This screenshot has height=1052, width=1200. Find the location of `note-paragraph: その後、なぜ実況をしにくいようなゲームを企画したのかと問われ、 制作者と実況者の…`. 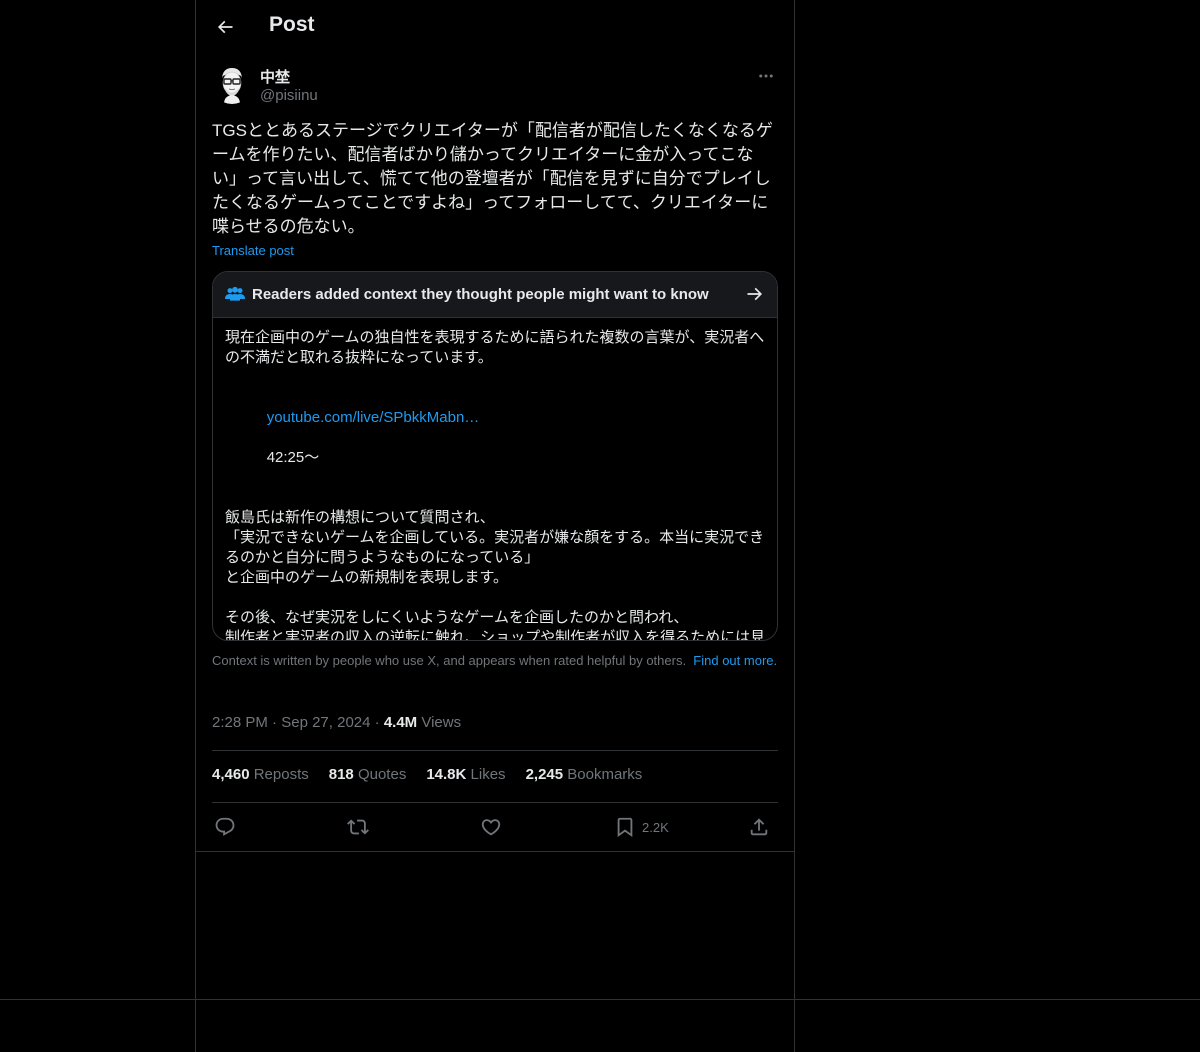

note-paragraph: その後、なぜ実況をしにくいようなゲームを企画したのかと問われ、 制作者と実況者の… is located at coordinates (495, 625).